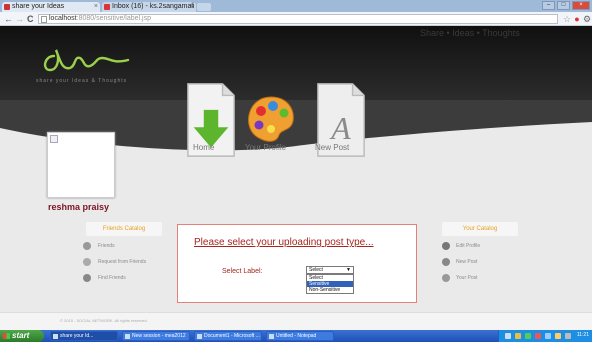  What do you see at coordinates (330, 290) in the screenshot?
I see `option-non-sensitive: Non-Sensitive` at bounding box center [330, 290].